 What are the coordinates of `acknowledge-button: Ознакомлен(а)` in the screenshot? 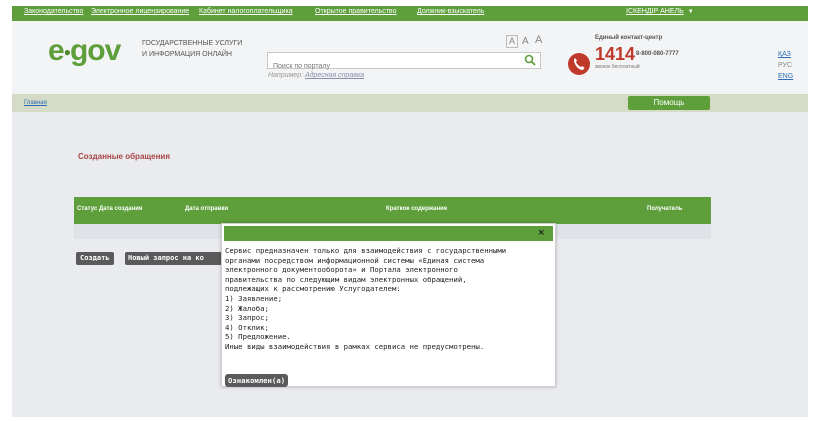 It's located at (257, 380).